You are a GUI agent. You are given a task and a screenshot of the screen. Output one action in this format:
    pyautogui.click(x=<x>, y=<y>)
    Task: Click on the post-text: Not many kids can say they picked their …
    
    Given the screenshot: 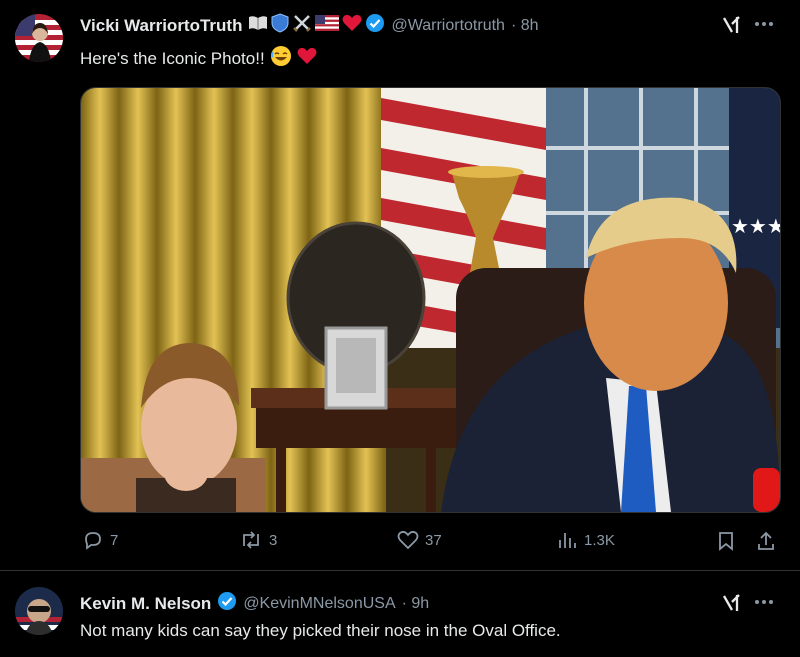 What is the action you would take?
    pyautogui.click(x=320, y=630)
    